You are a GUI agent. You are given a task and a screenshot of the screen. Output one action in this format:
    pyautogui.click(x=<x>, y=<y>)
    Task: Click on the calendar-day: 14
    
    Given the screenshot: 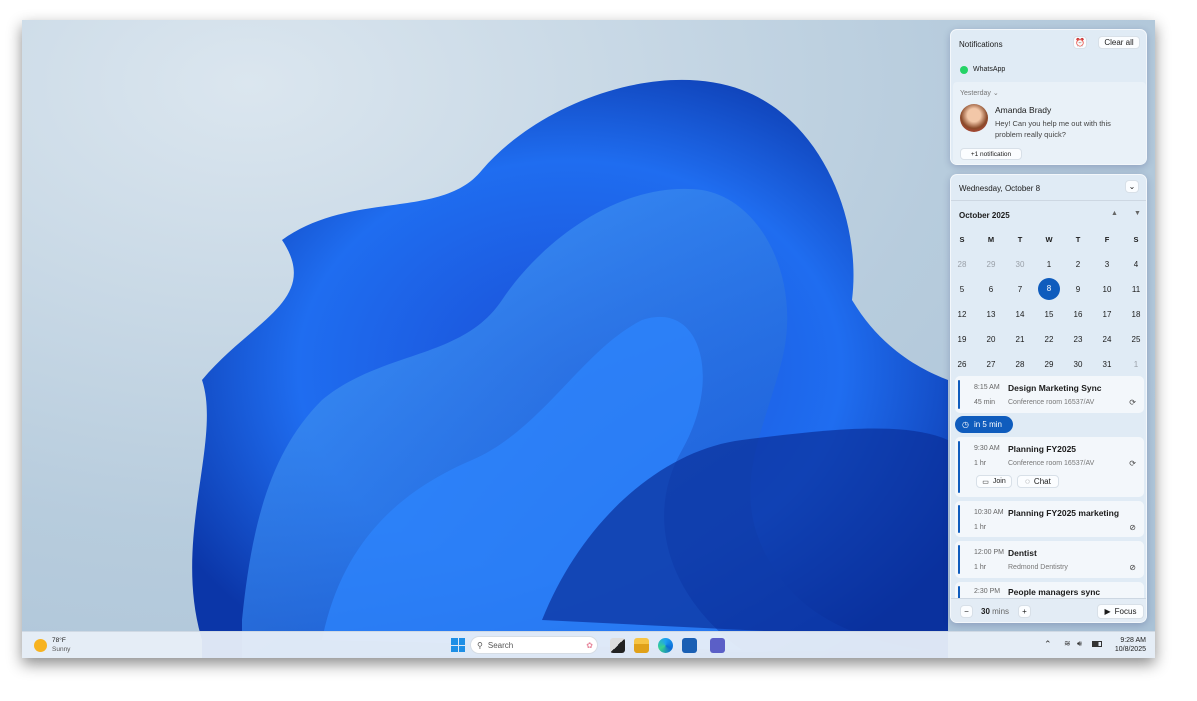 What is the action you would take?
    pyautogui.click(x=1020, y=314)
    